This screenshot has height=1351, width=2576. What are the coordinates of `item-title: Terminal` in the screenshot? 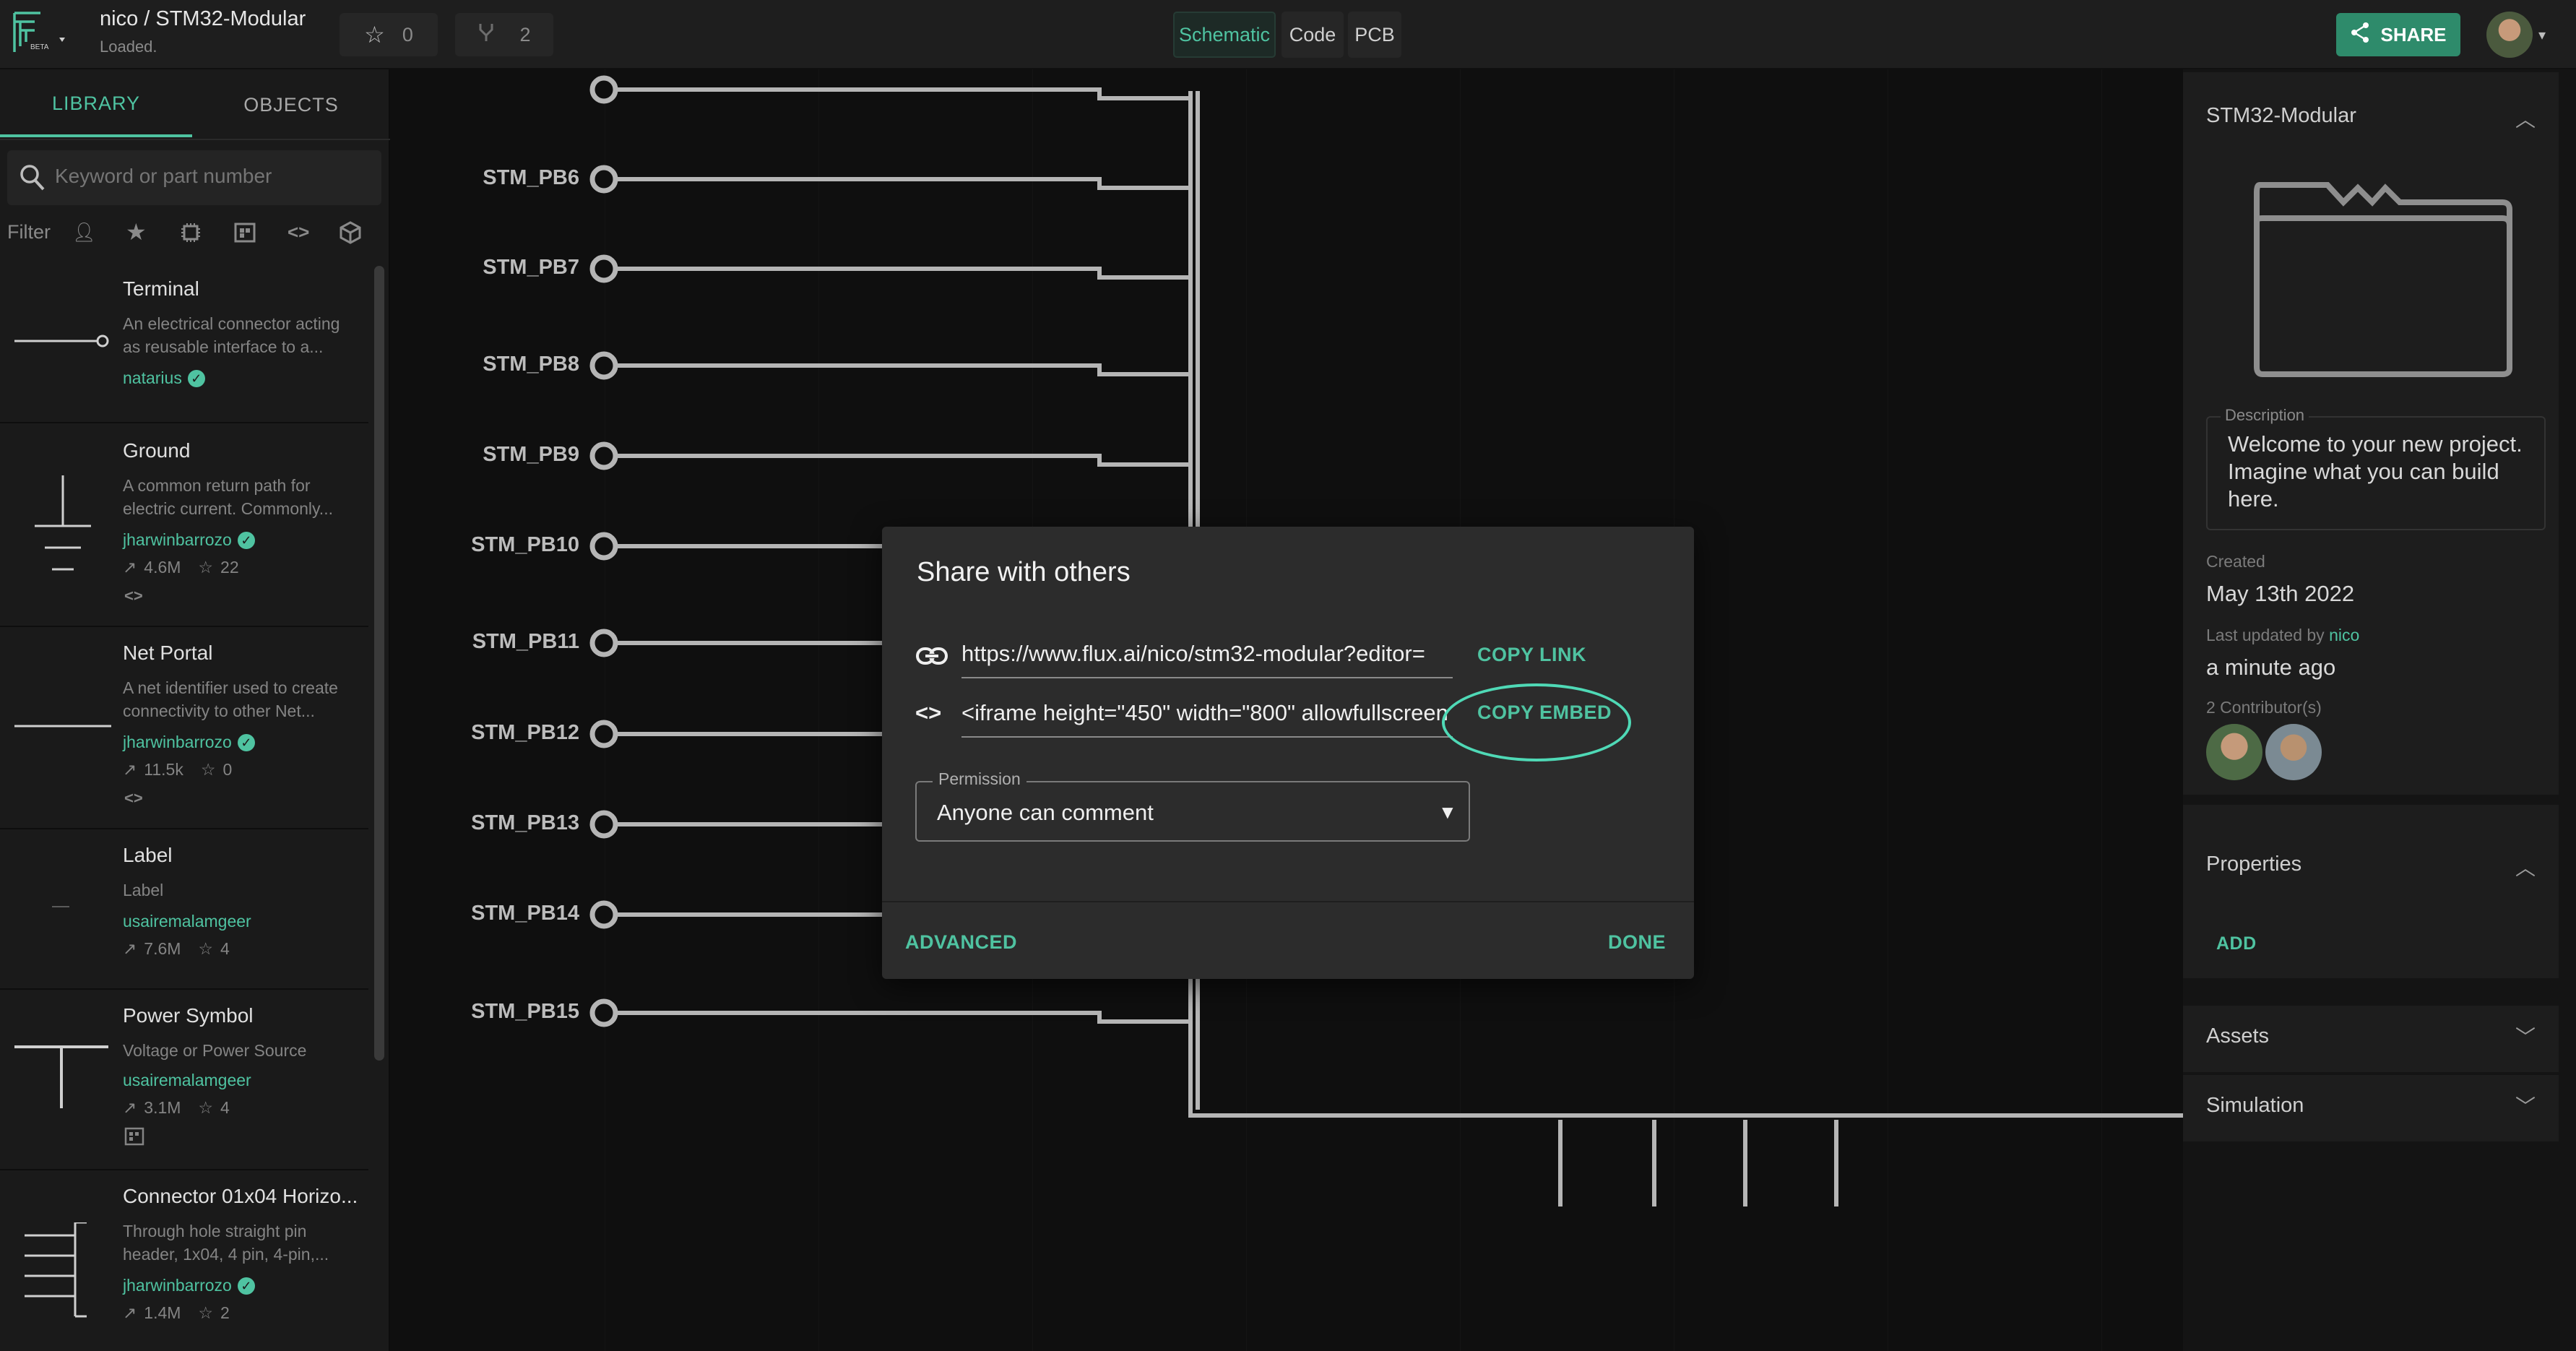 It's located at (161, 288).